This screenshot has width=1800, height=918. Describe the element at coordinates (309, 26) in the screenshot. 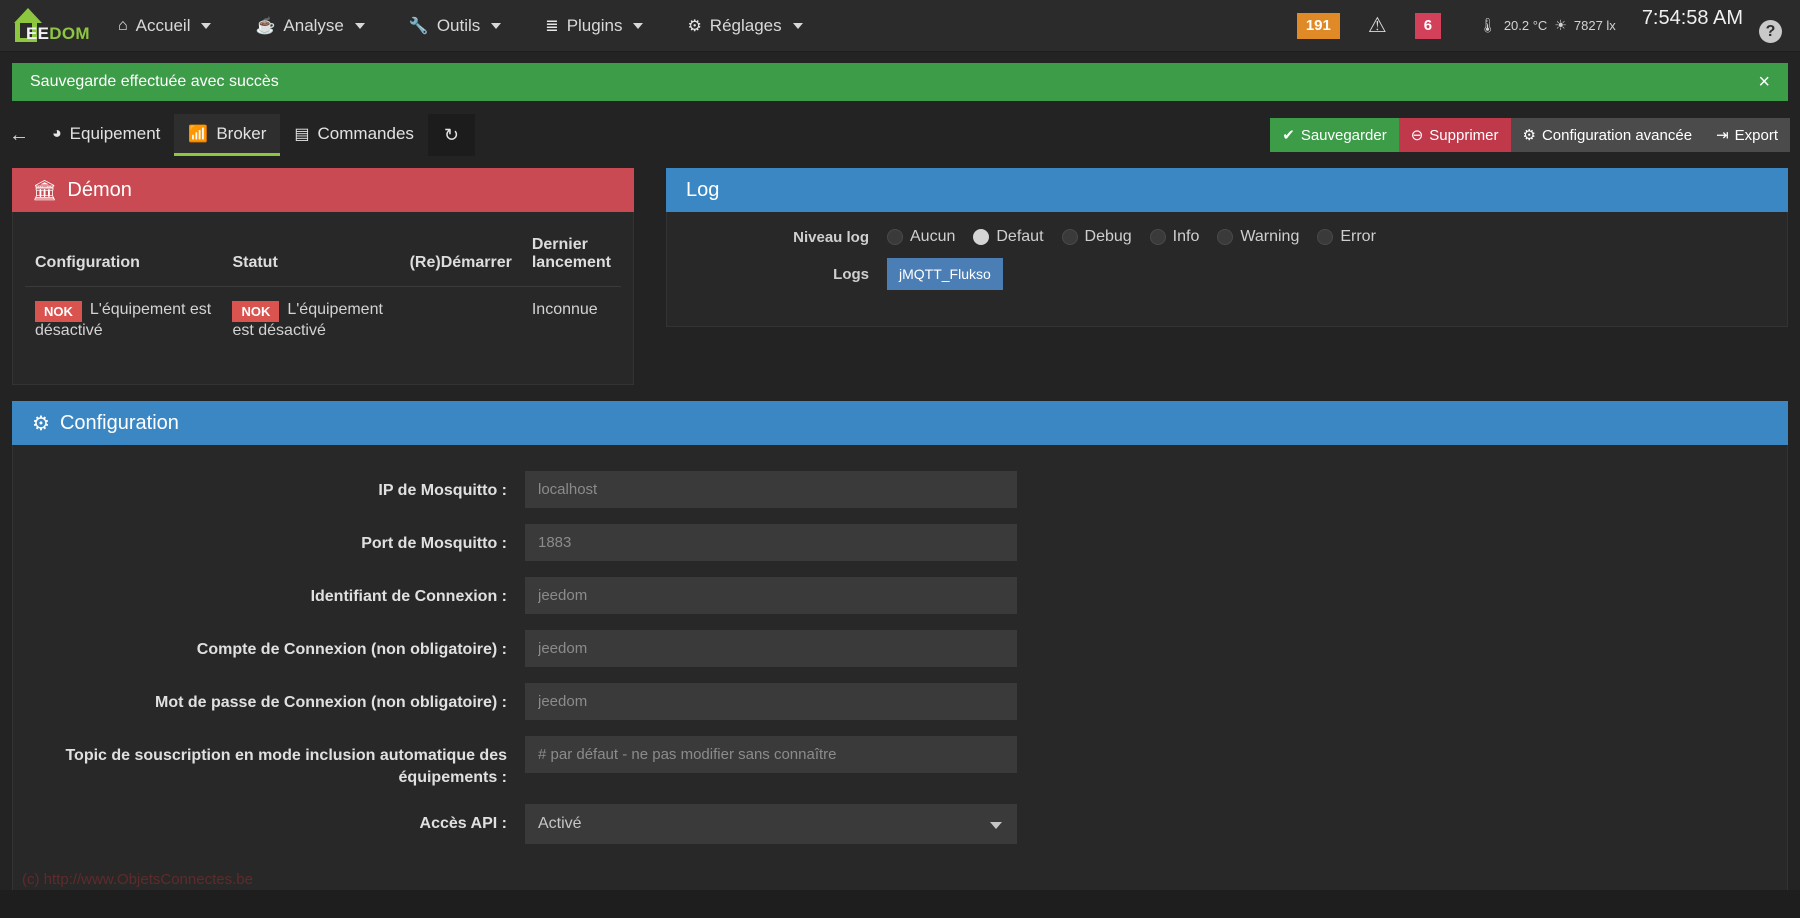

I see `nav-menu-analyse: ☕ Analyse` at that location.